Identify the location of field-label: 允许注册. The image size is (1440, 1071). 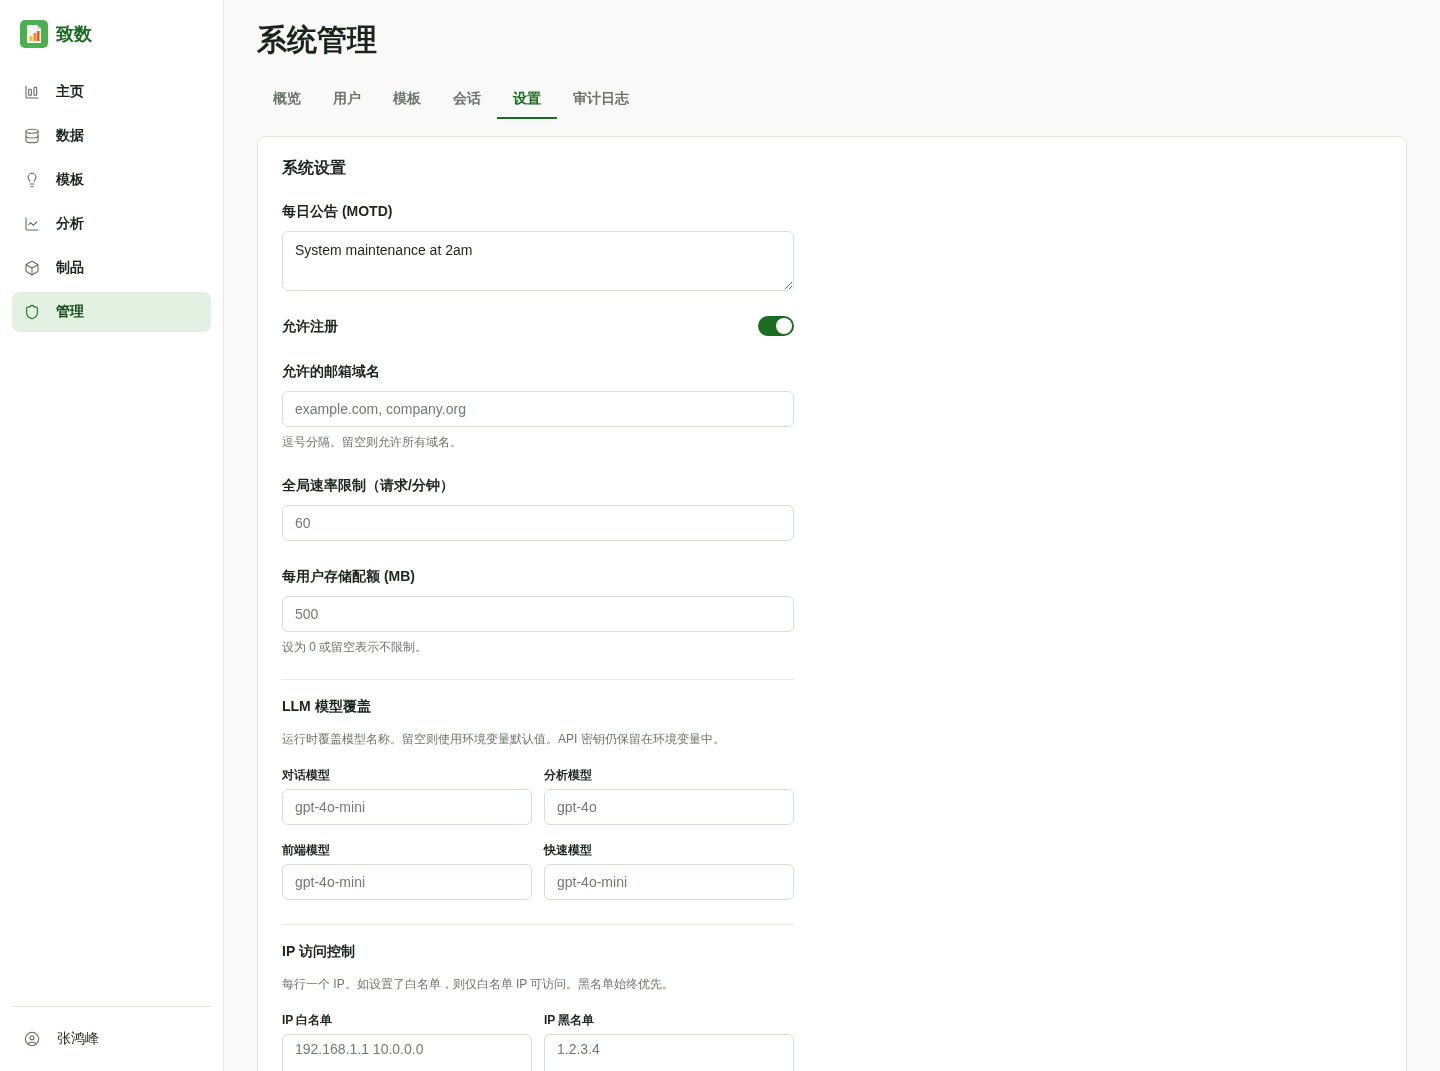
(310, 326).